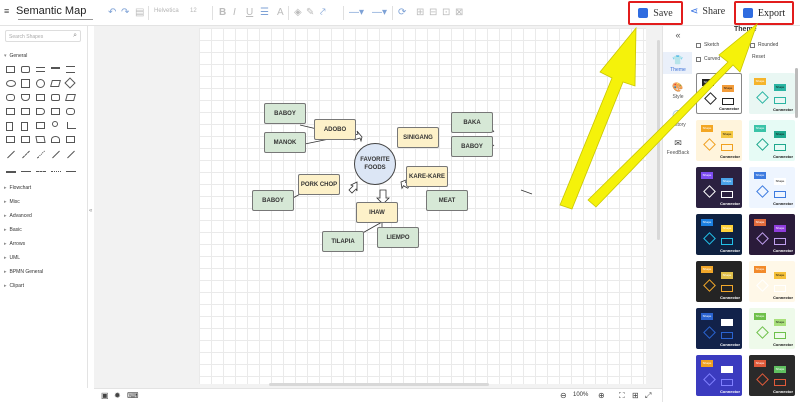  What do you see at coordinates (40, 125) in the screenshot?
I see `speech-bubble-shape` at bounding box center [40, 125].